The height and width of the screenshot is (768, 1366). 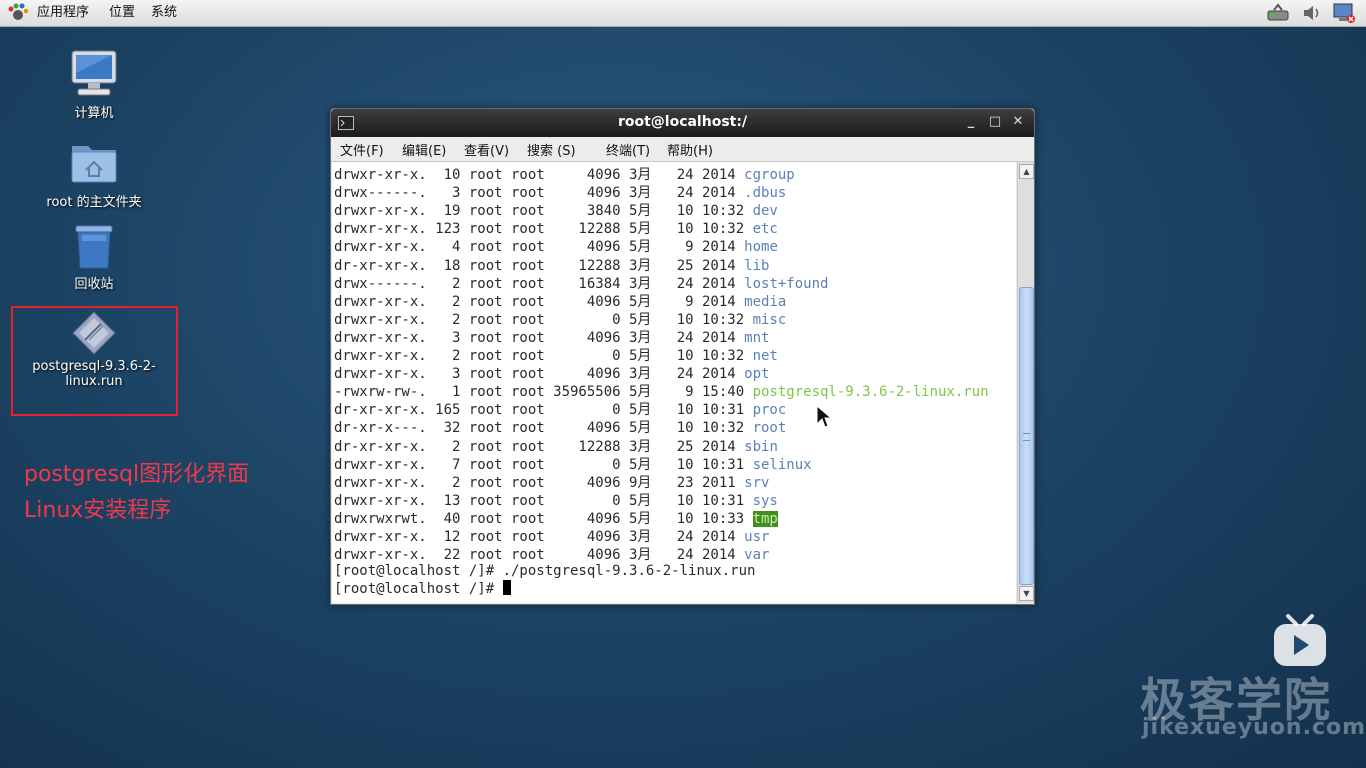 What do you see at coordinates (1312, 13) in the screenshot?
I see `volume-icon` at bounding box center [1312, 13].